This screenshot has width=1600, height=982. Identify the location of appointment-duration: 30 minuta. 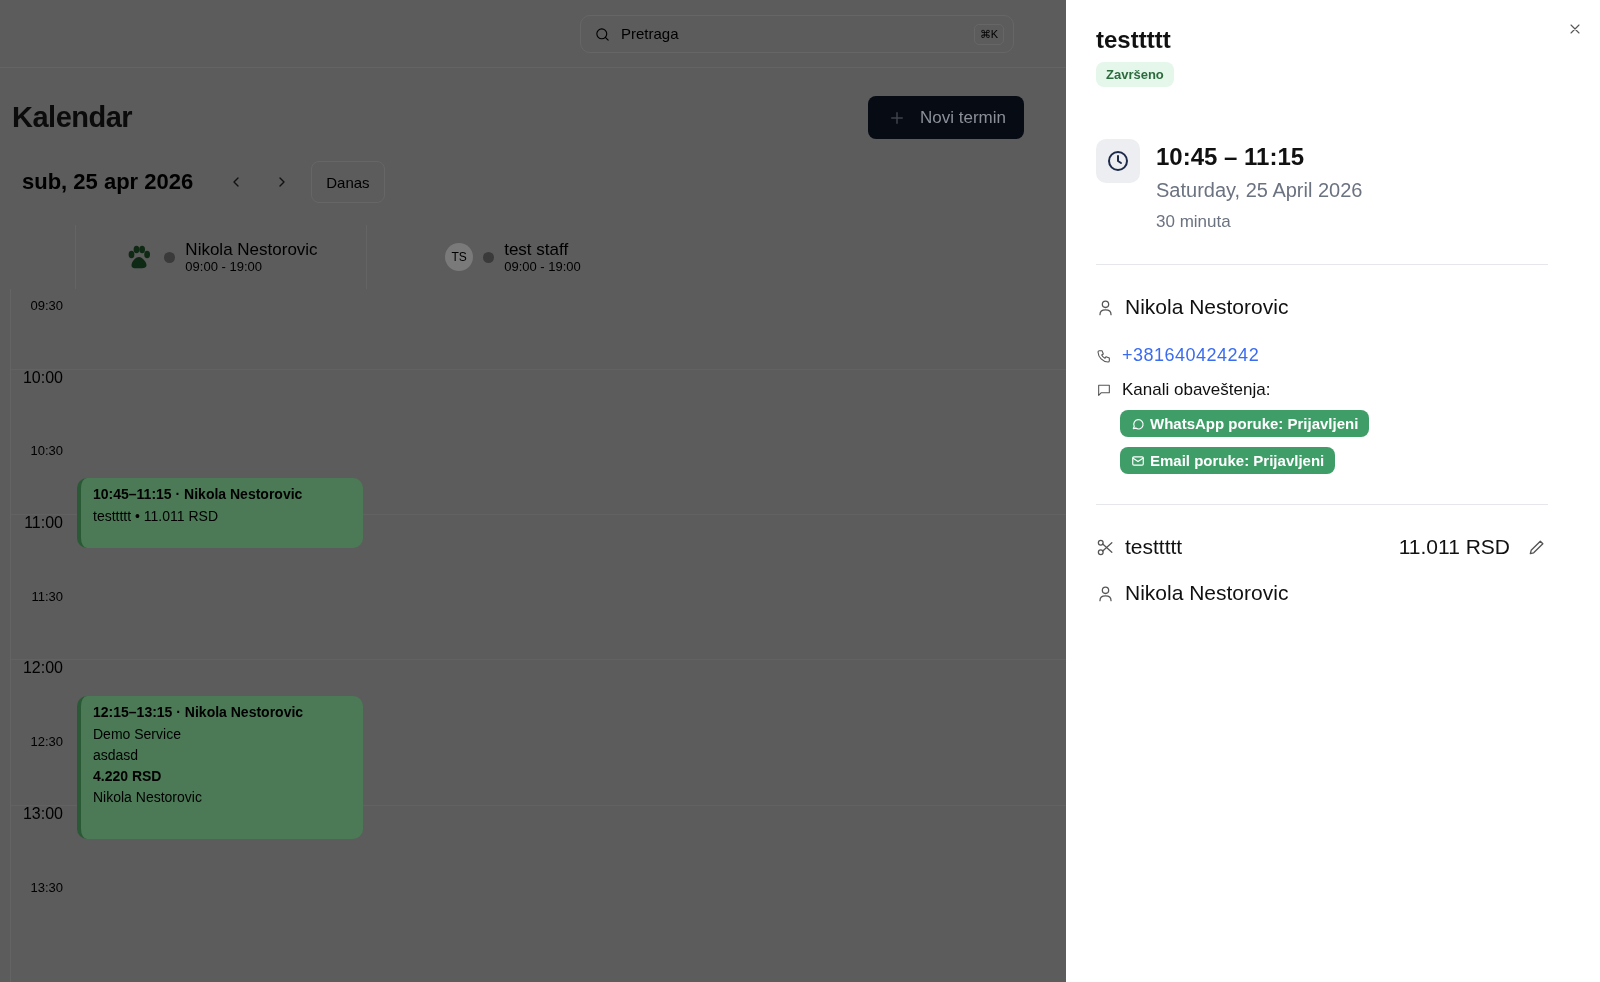
(1194, 222).